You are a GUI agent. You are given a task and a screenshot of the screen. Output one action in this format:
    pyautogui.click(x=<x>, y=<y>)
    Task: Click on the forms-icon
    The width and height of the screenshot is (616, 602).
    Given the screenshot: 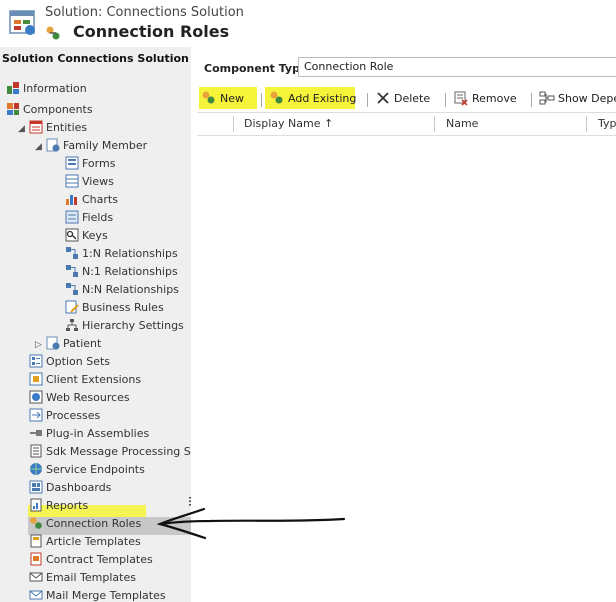 What is the action you would take?
    pyautogui.click(x=72, y=163)
    